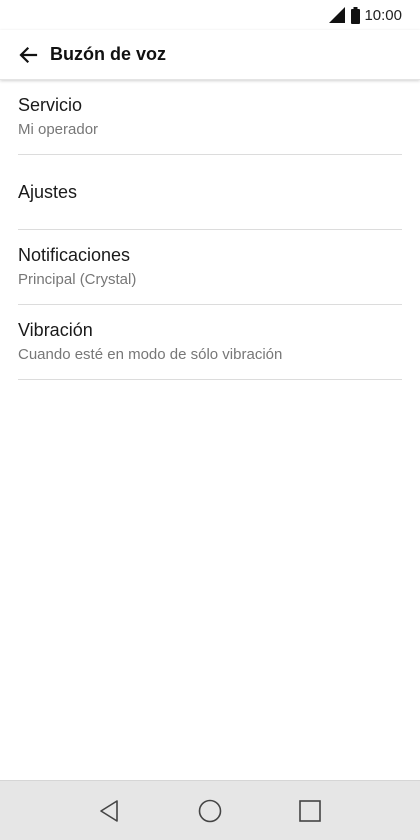  What do you see at coordinates (210, 267) in the screenshot?
I see `settings-item-notificaciones: Notificaciones Principal (Crystal)` at bounding box center [210, 267].